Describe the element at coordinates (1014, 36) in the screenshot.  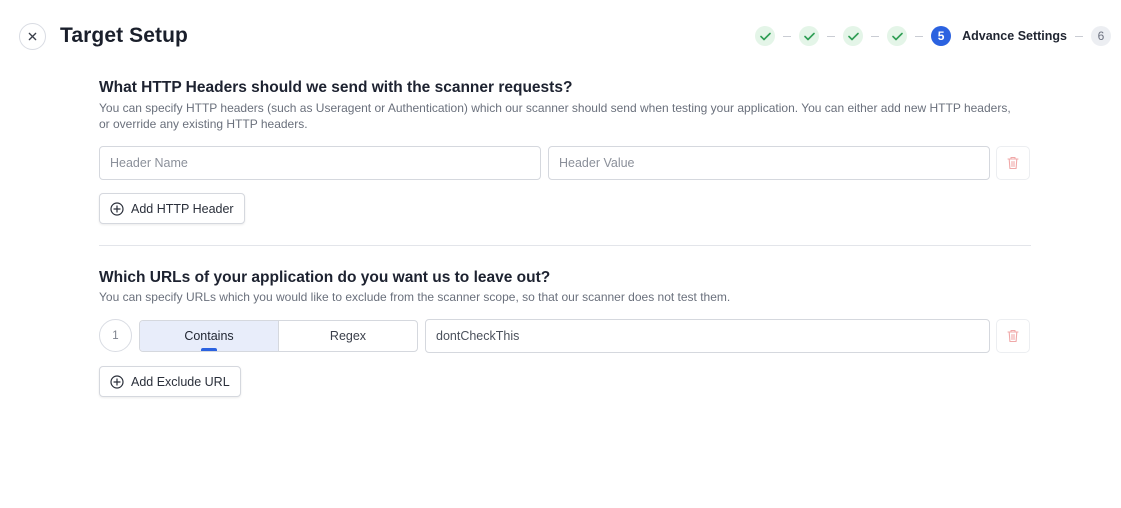
I see `active-step-label: Advance Settings` at that location.